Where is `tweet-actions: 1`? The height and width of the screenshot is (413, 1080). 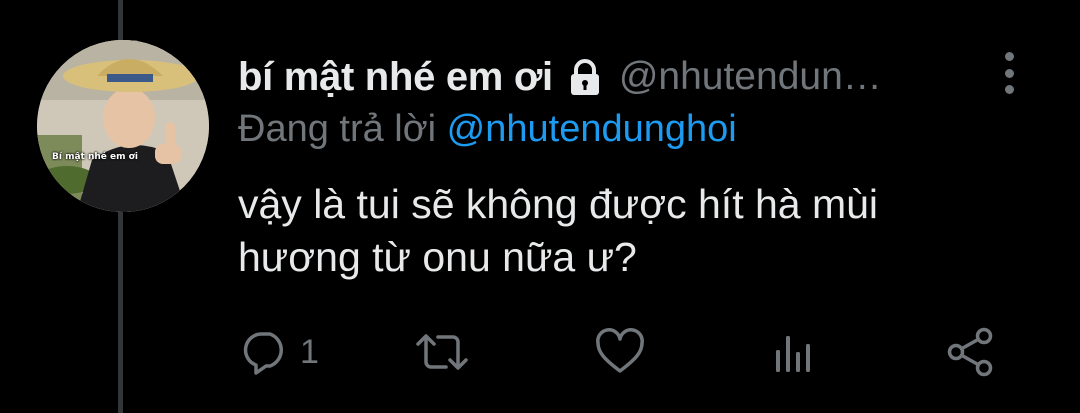 tweet-actions: 1 is located at coordinates (628, 352).